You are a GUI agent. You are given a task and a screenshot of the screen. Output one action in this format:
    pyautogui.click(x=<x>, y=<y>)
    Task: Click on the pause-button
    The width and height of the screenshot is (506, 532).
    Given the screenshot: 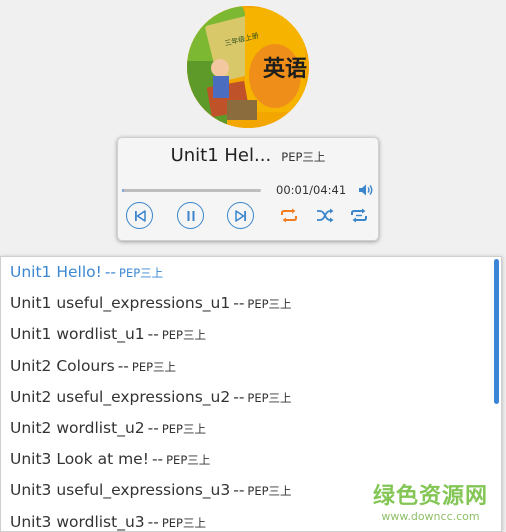 What is the action you would take?
    pyautogui.click(x=190, y=215)
    